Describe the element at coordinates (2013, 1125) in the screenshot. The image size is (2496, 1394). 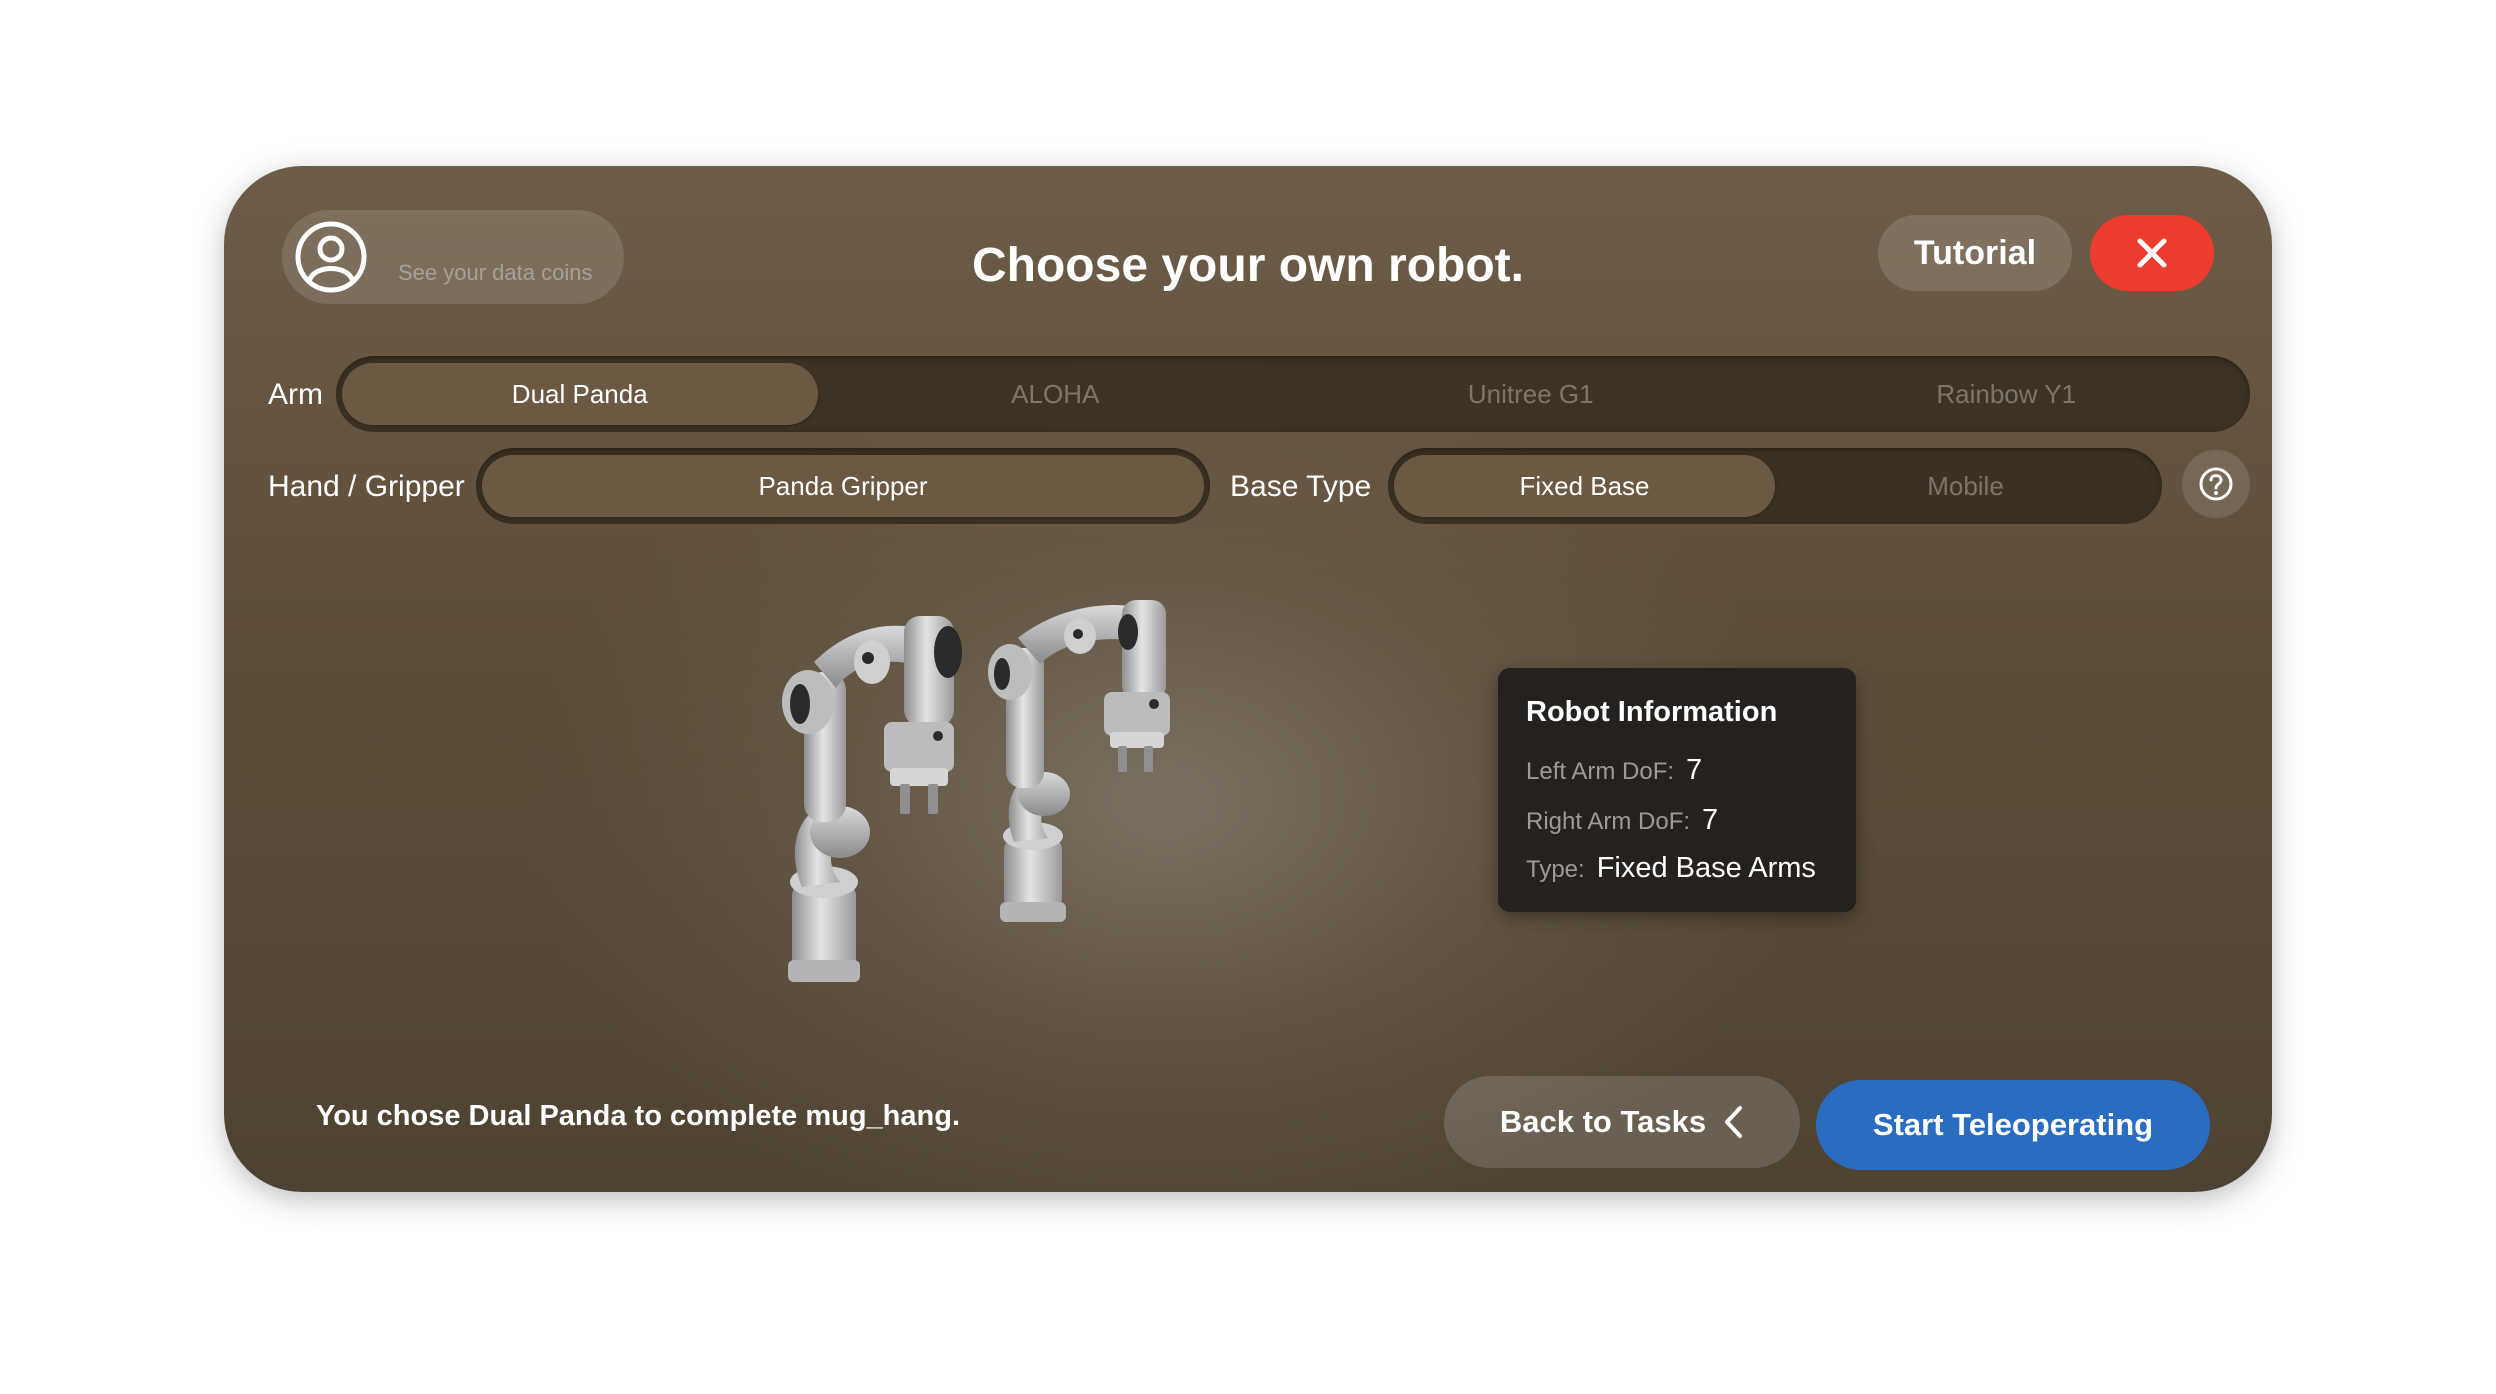
I see `start-teleoperating-button: Start Teleoperating` at that location.